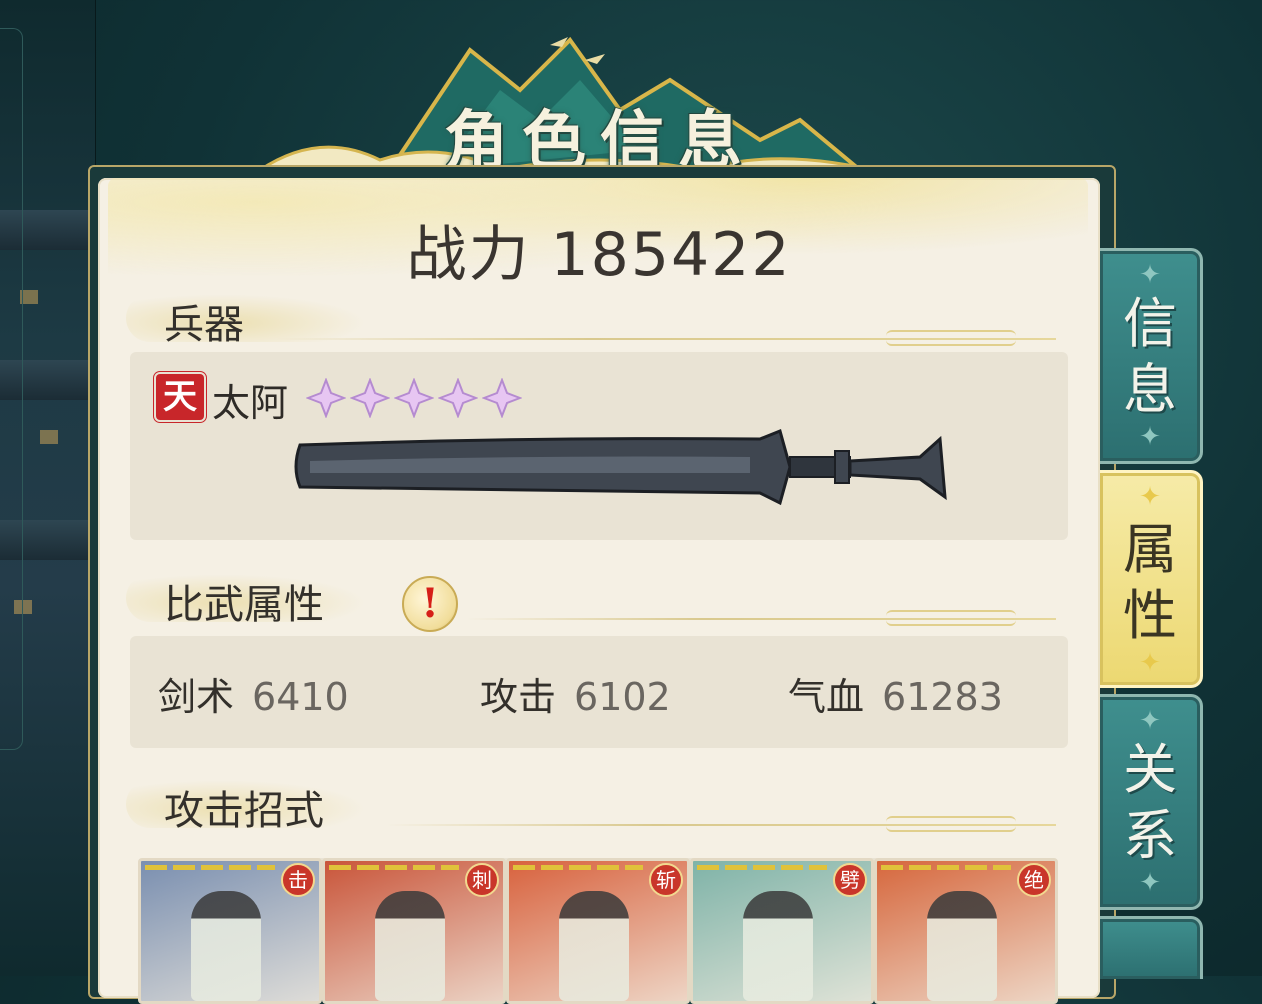 The width and height of the screenshot is (1262, 1004). What do you see at coordinates (591, 601) in the screenshot?
I see `attributes-section-header: 比武属性 !` at bounding box center [591, 601].